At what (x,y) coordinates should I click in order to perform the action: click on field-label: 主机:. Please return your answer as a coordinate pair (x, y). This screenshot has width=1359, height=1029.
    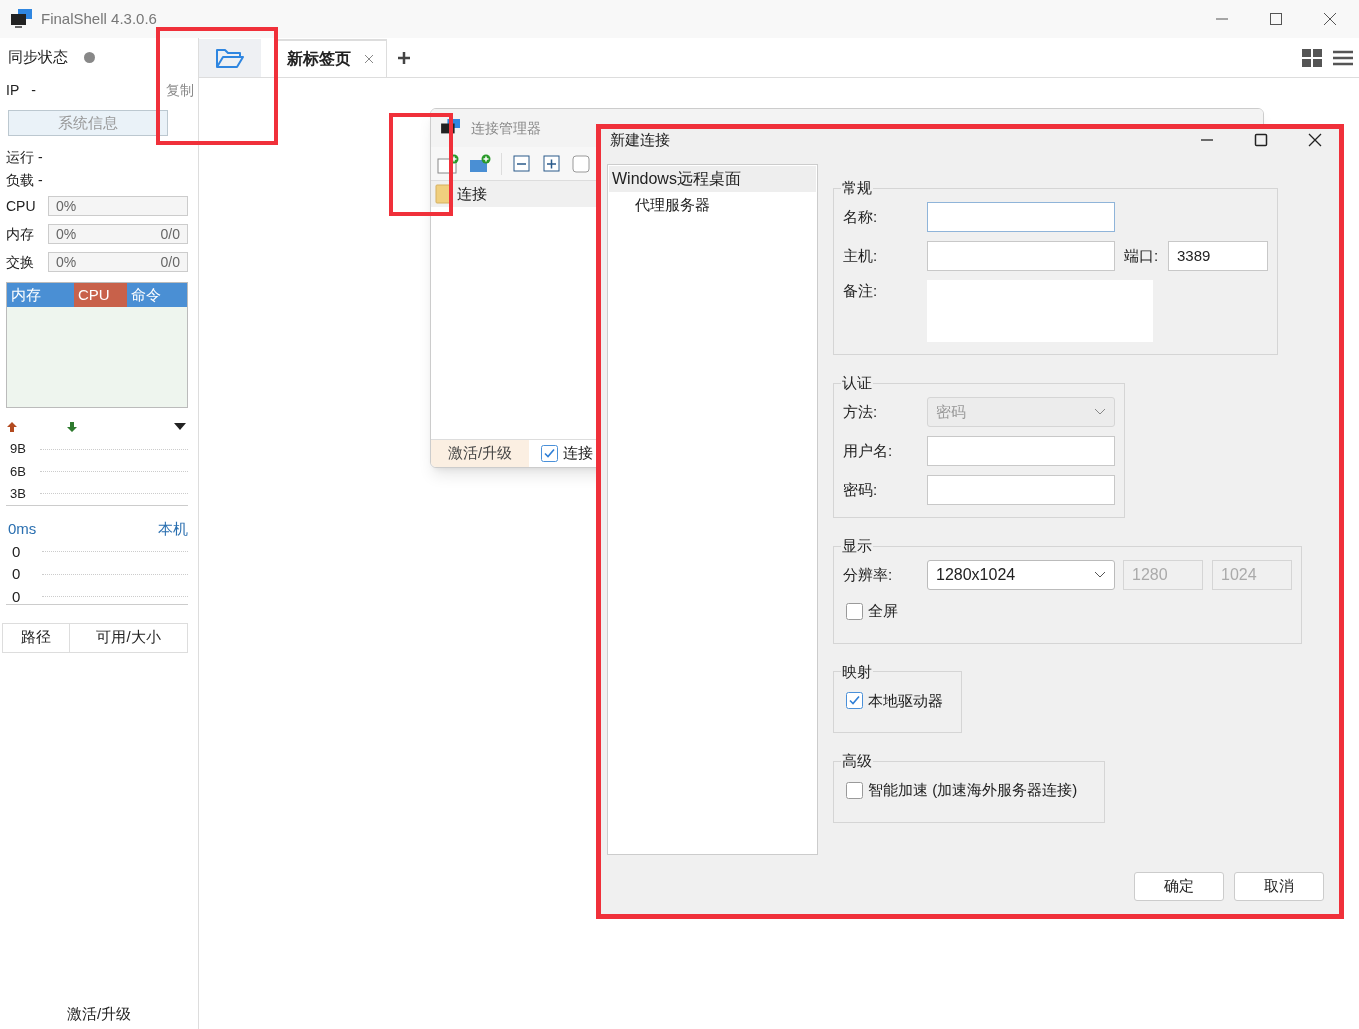
    Looking at the image, I should click on (861, 255).